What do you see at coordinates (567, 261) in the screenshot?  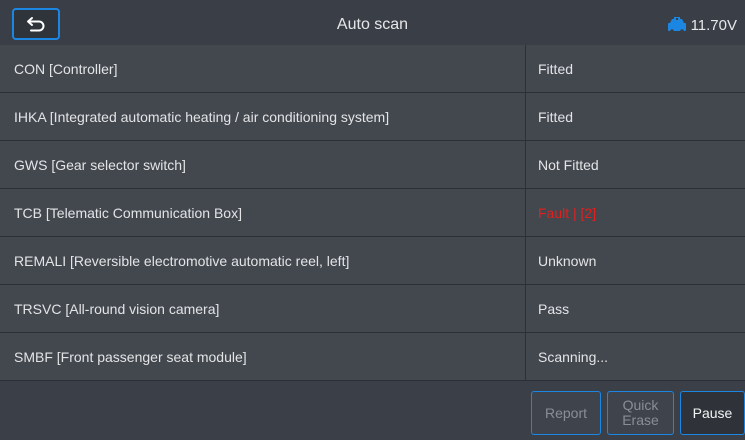 I see `module-status: Unknown` at bounding box center [567, 261].